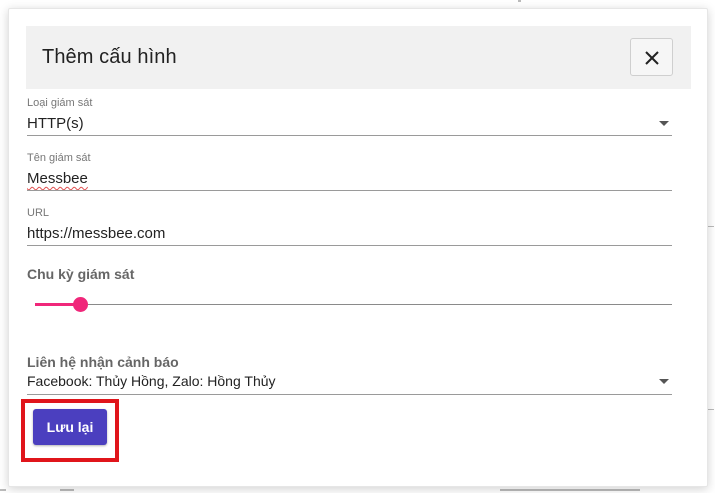 The image size is (715, 493). What do you see at coordinates (38, 213) in the screenshot?
I see `url-label: URL` at bounding box center [38, 213].